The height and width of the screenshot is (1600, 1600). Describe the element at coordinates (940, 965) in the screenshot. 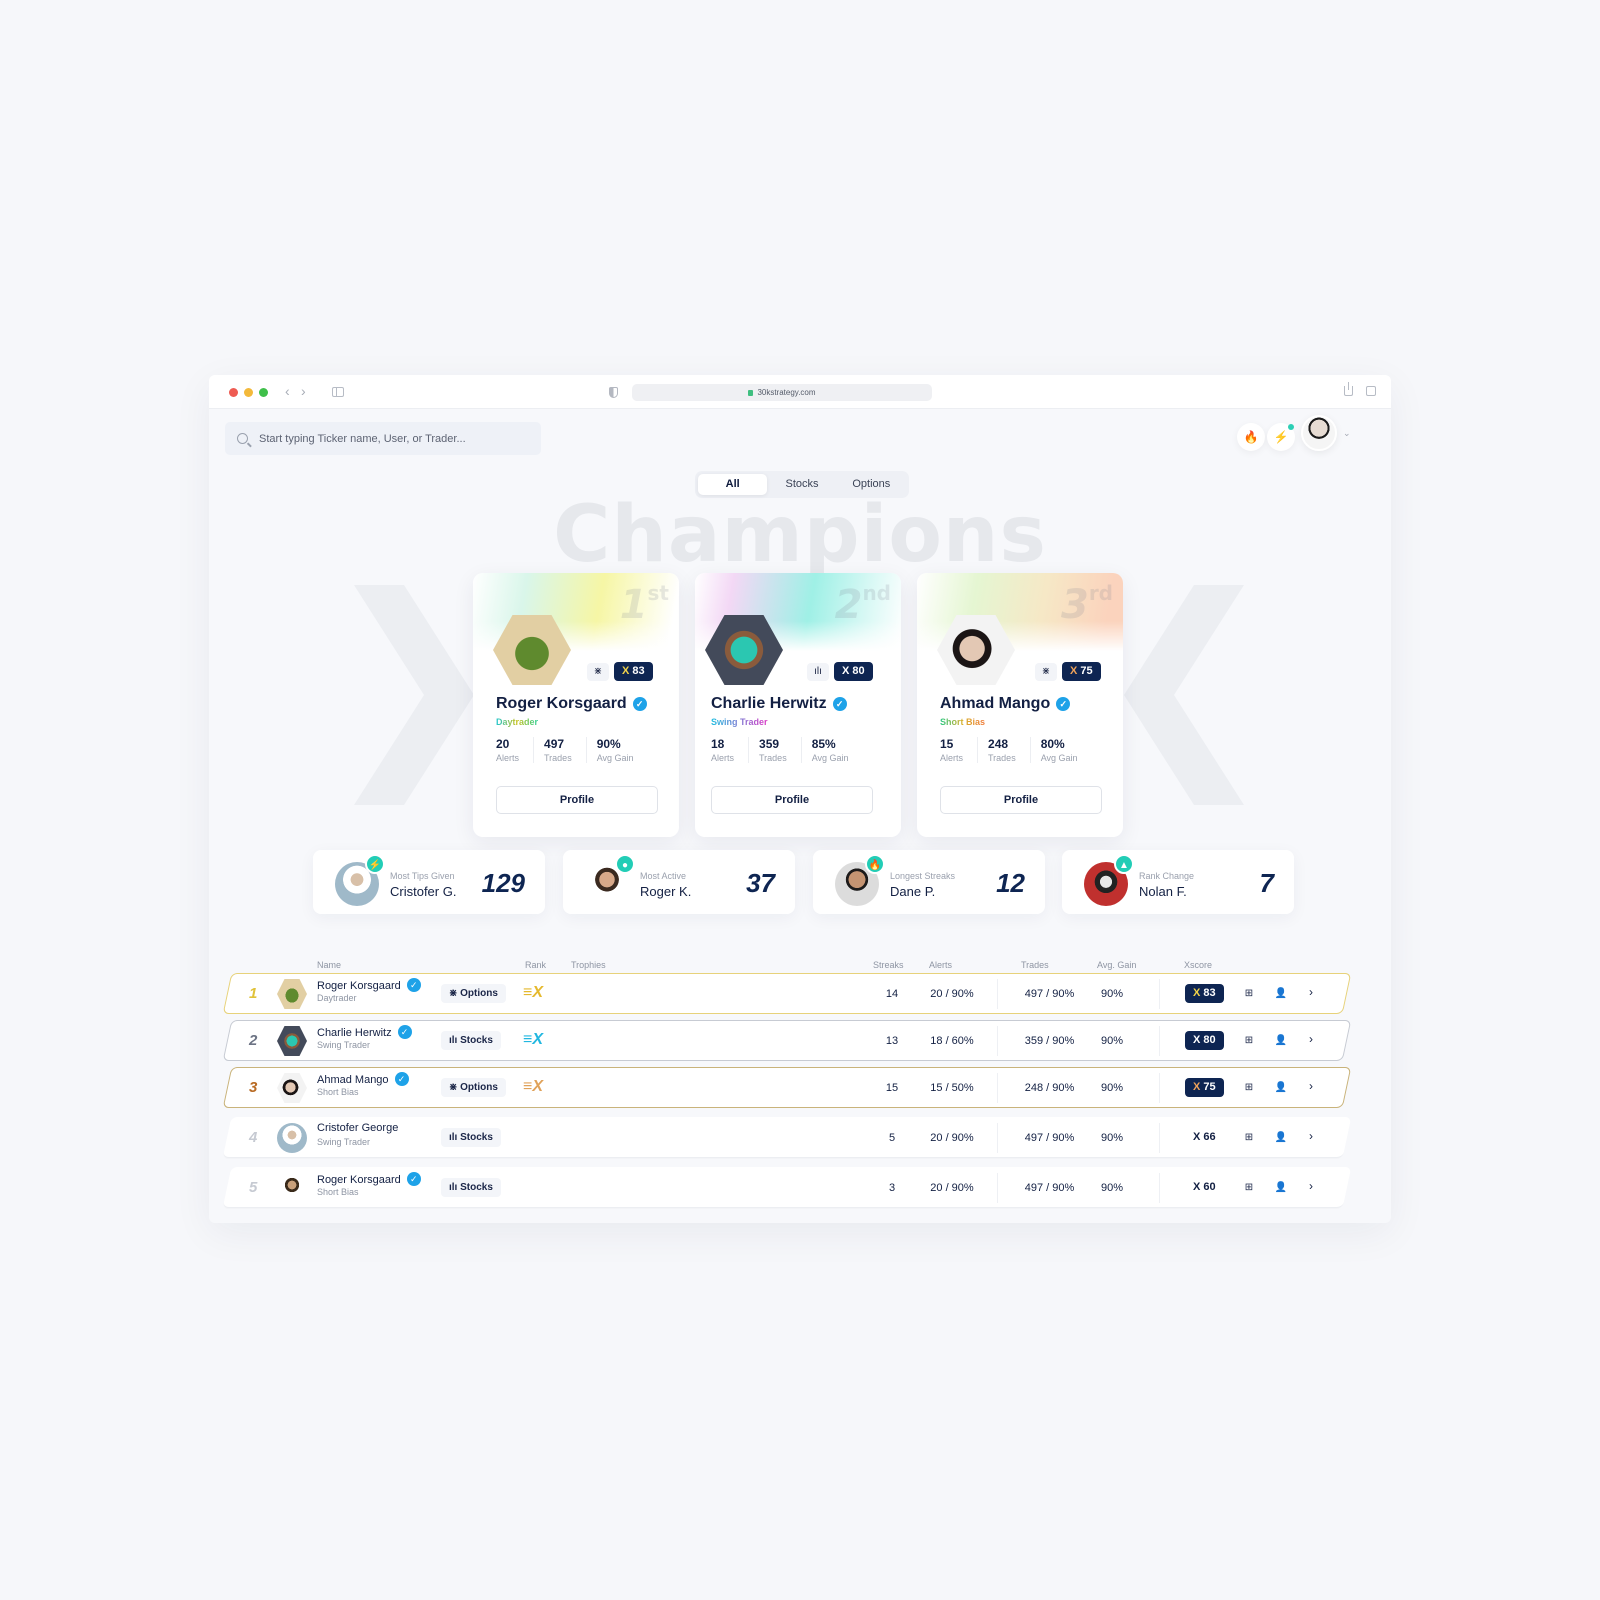

I see `column-alerts: Alerts` at that location.